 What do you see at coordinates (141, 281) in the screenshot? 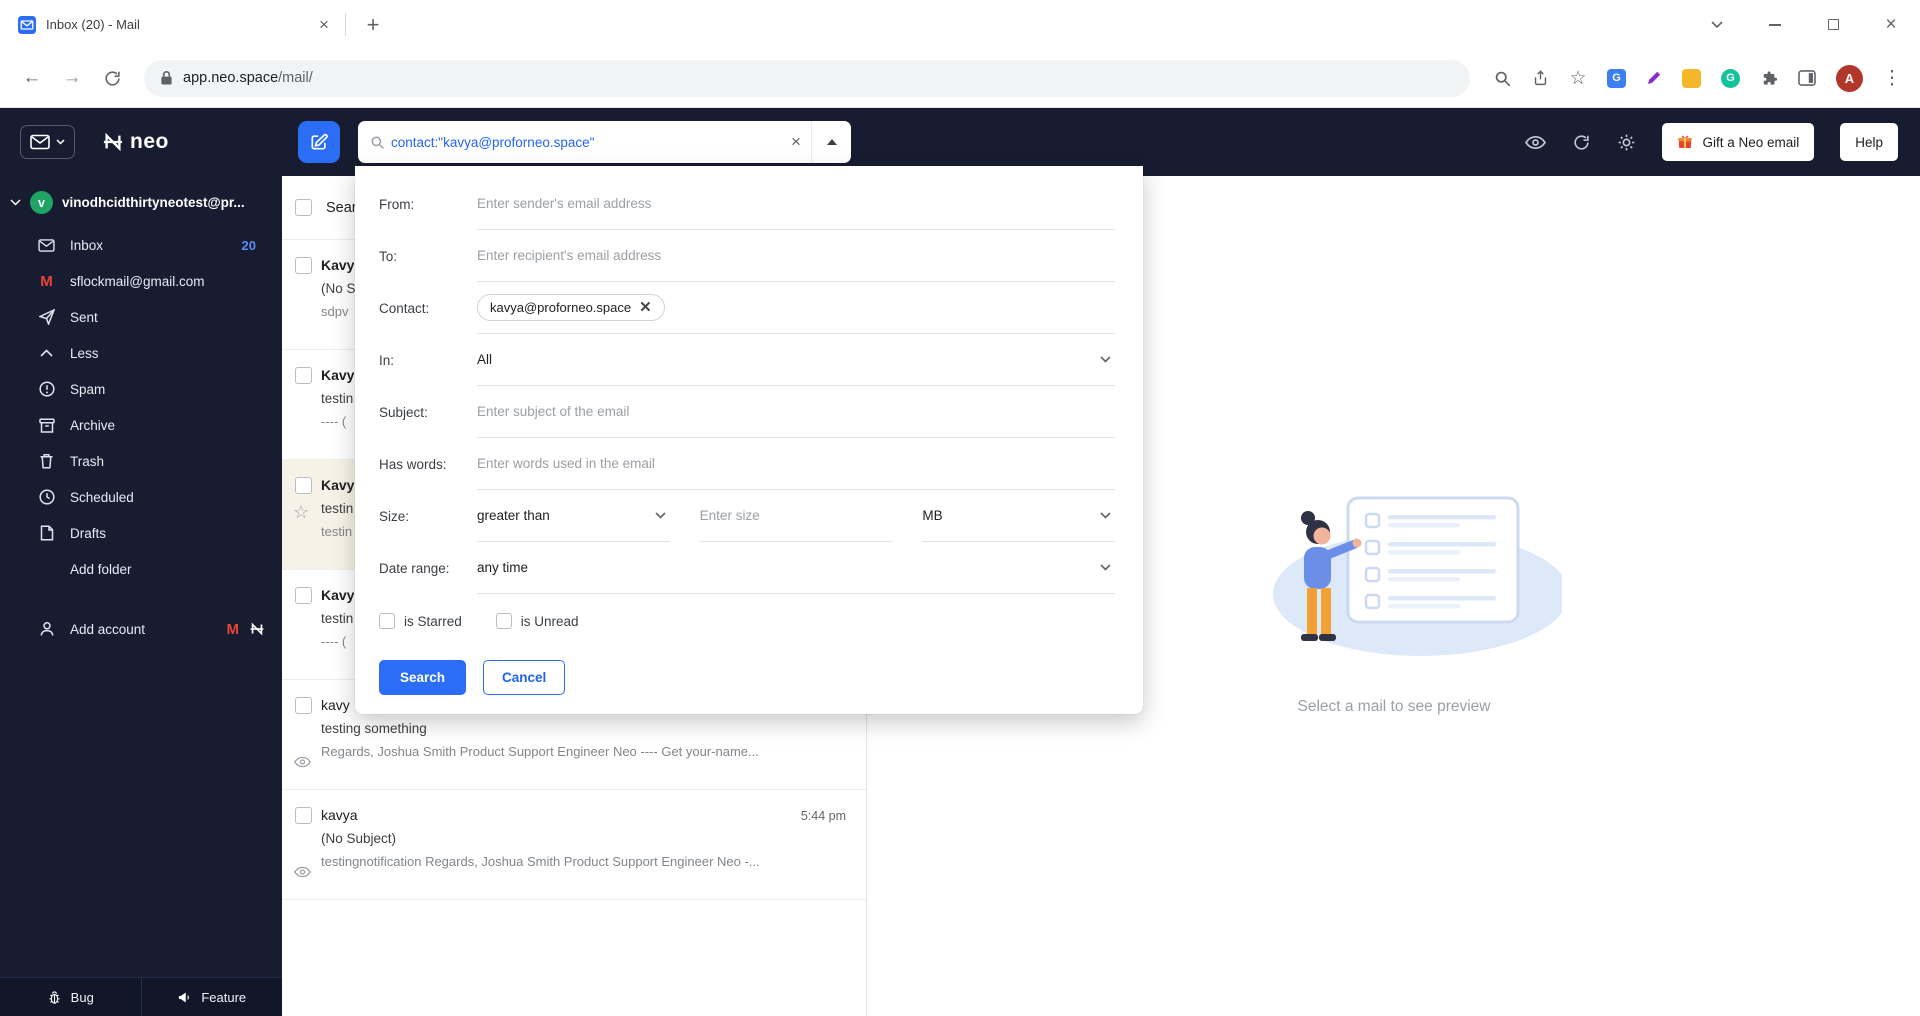
I see `sidebar-item-gmail-account: M sflockmail@gmail.com` at bounding box center [141, 281].